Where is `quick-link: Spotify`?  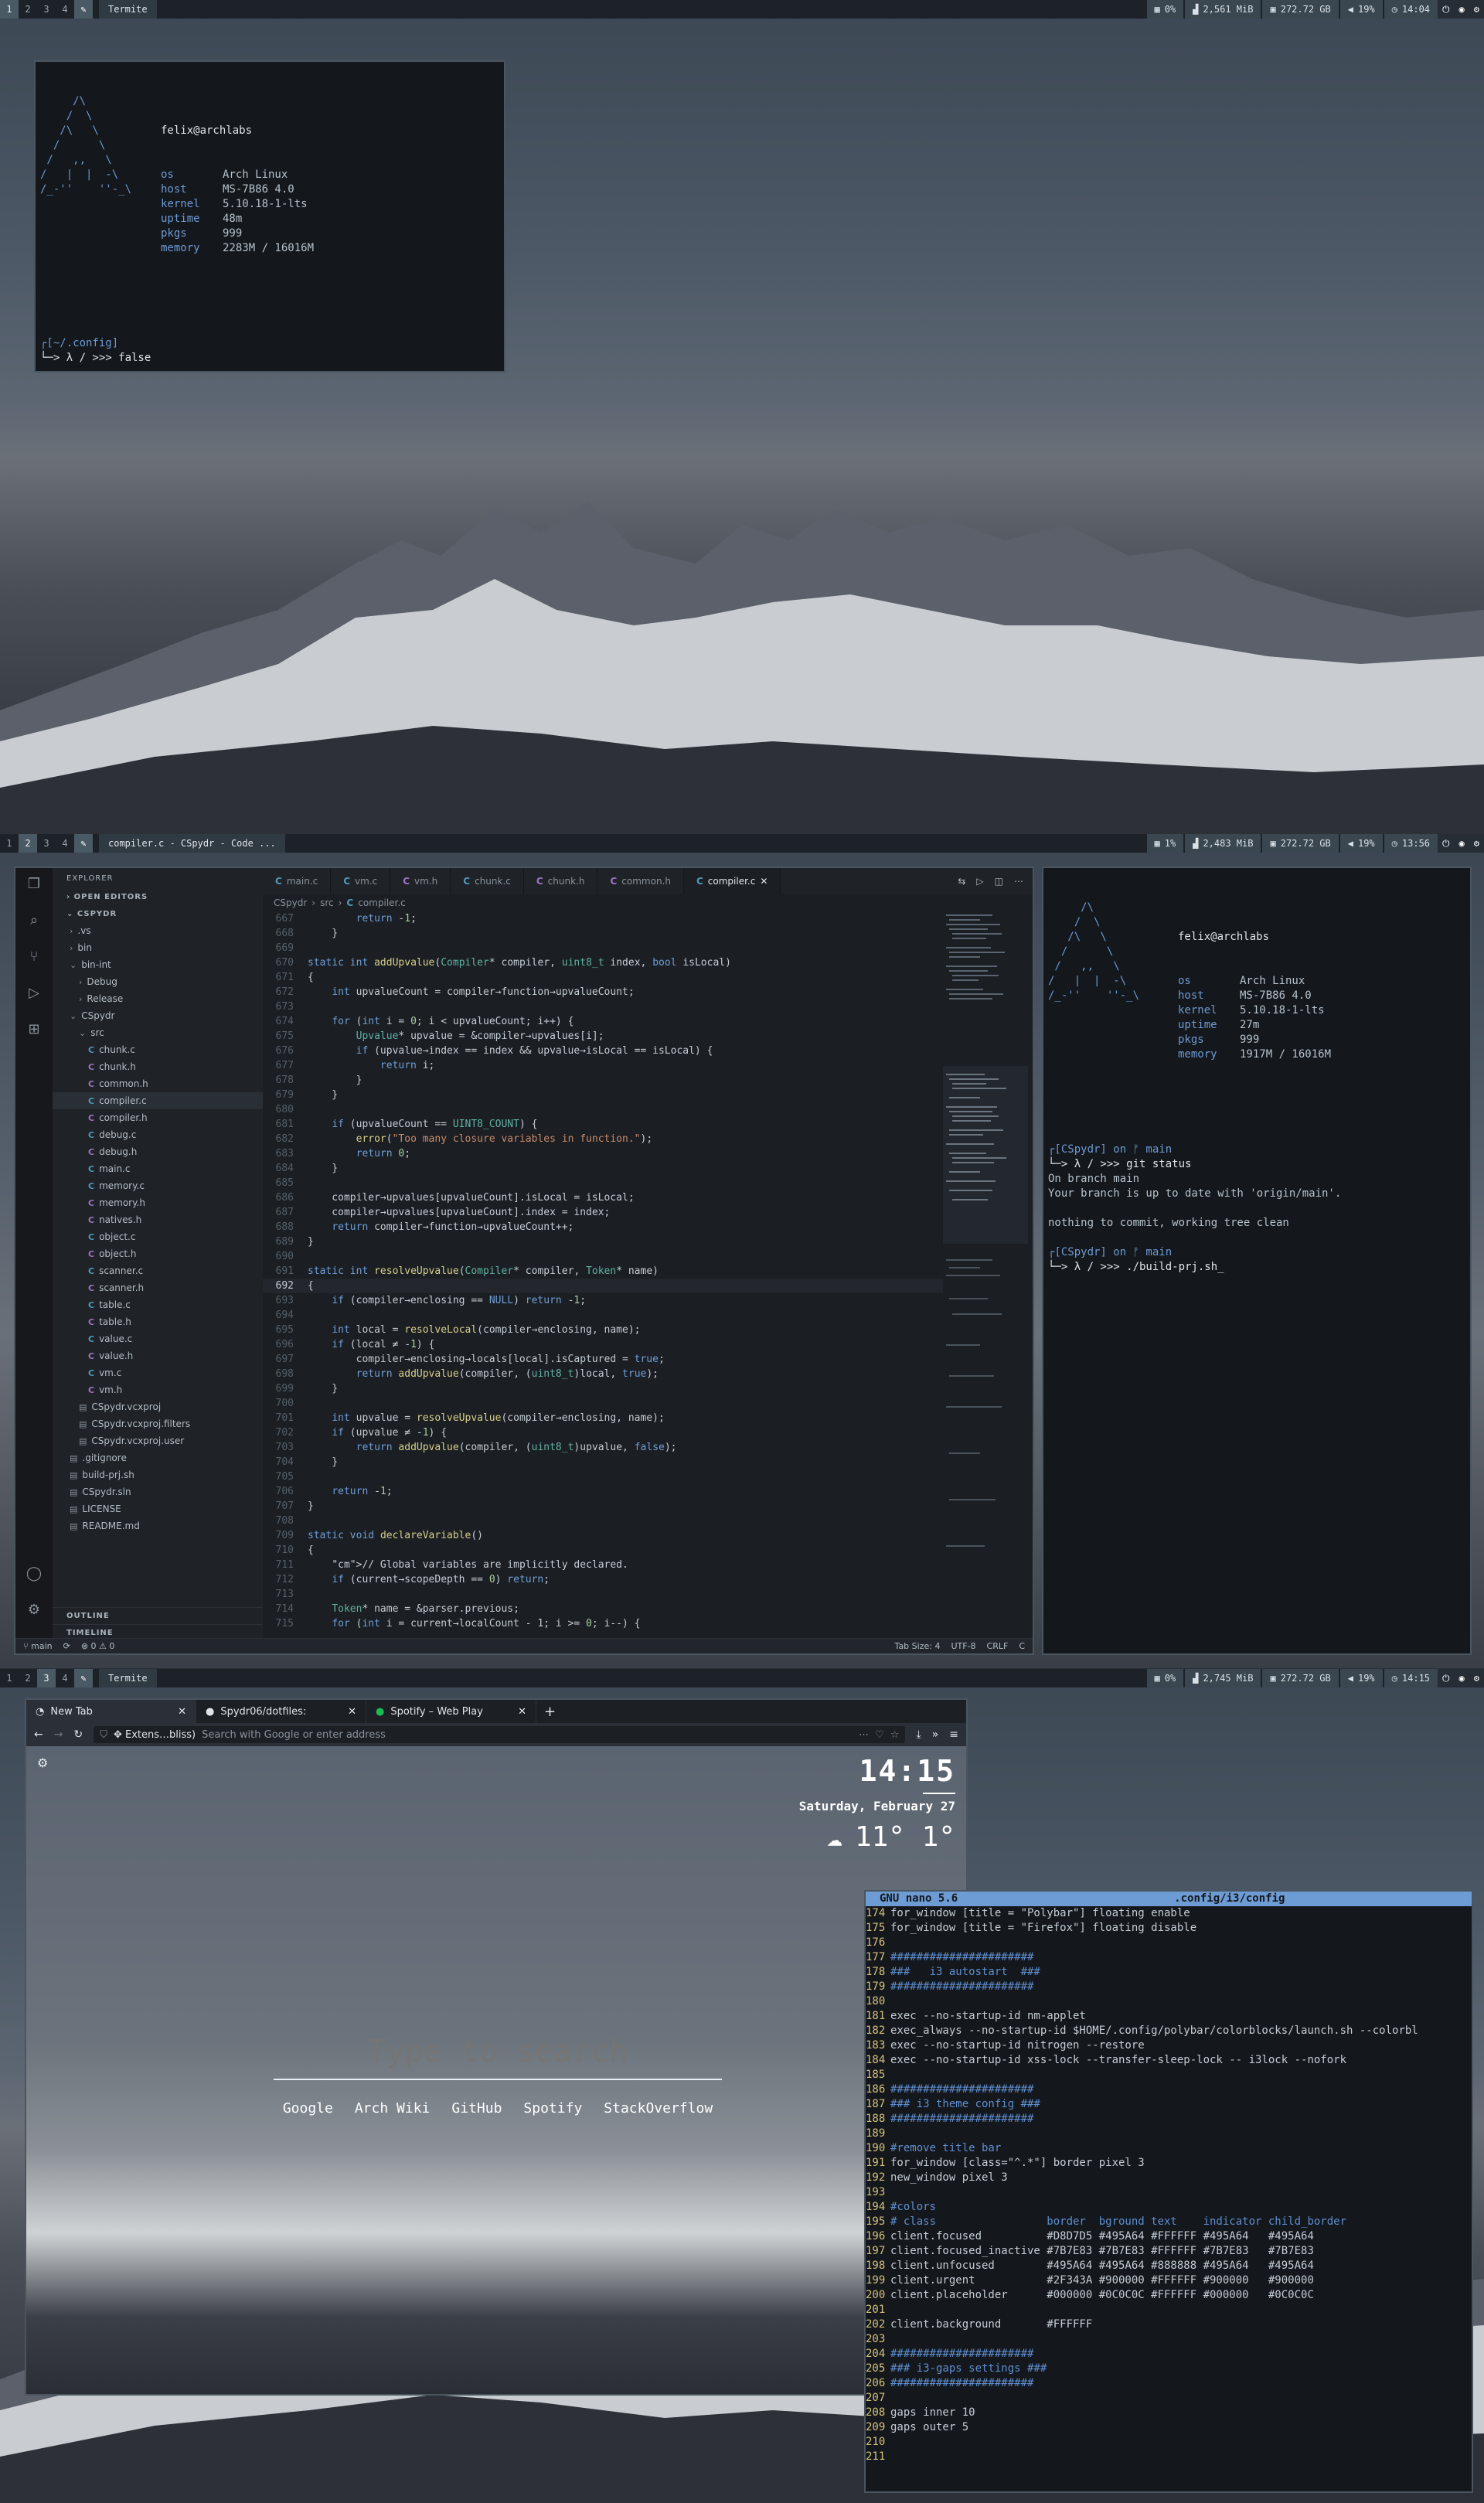
quick-link: Spotify is located at coordinates (552, 2108).